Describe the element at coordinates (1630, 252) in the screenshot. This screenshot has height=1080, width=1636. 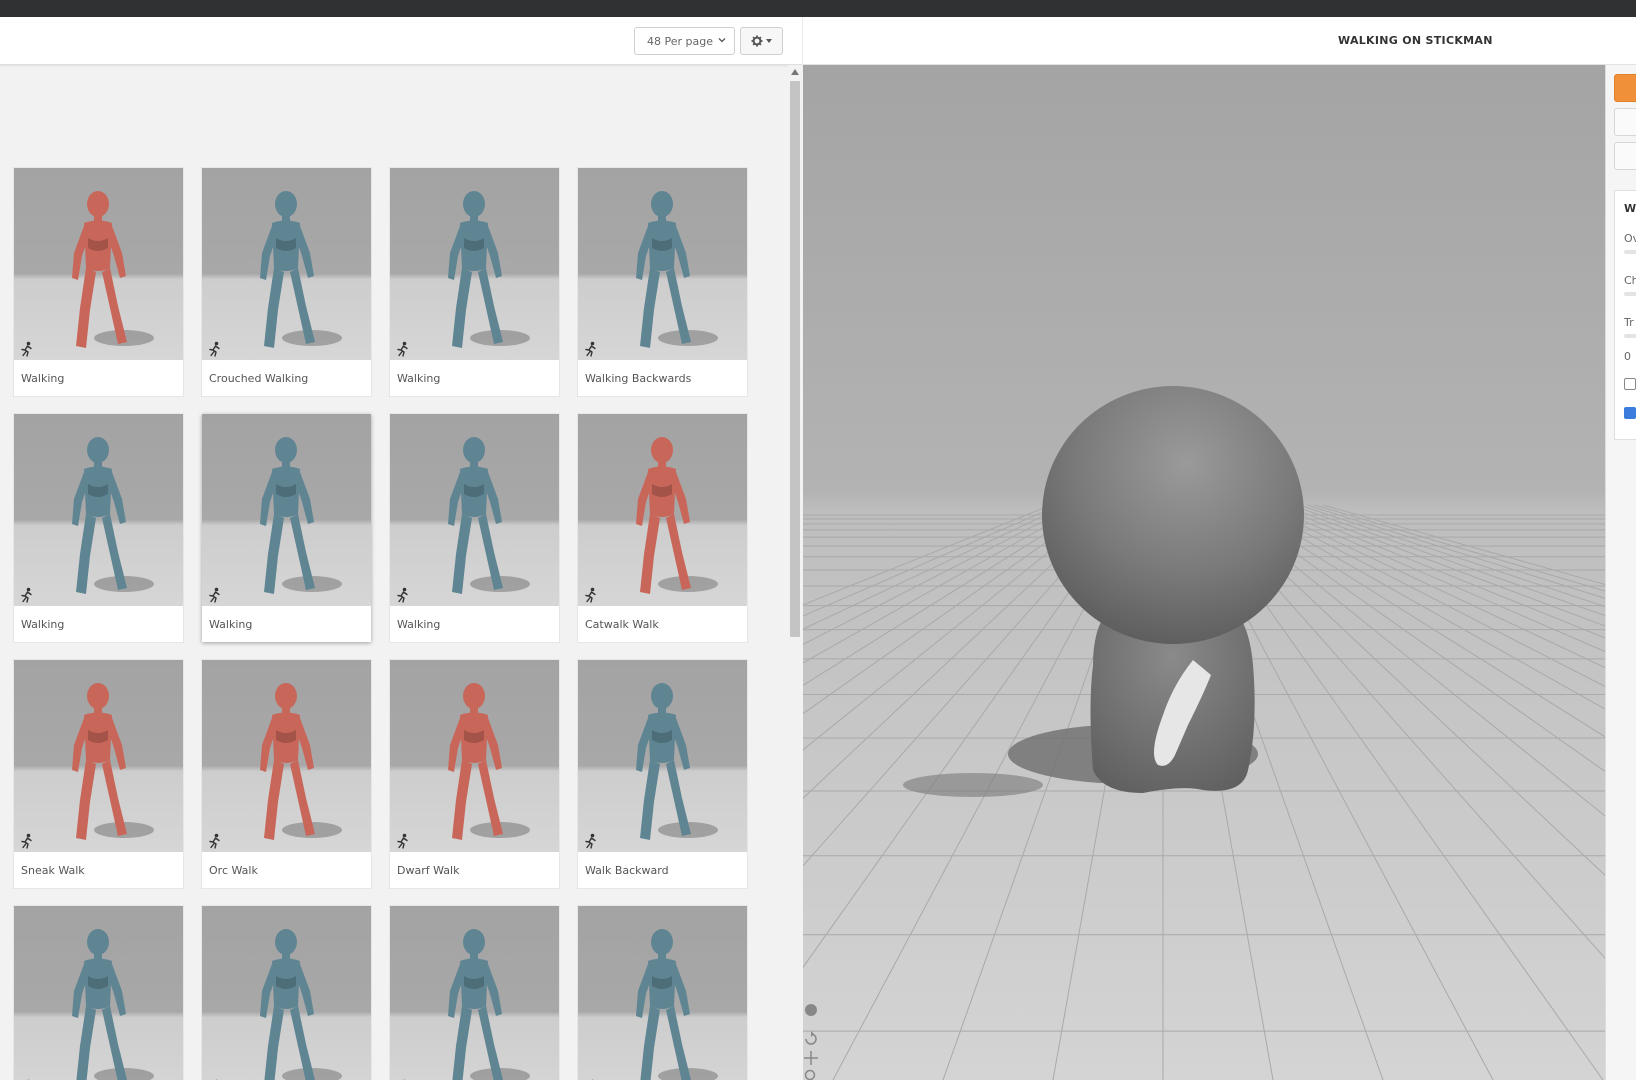
I see `overdrive-slider` at that location.